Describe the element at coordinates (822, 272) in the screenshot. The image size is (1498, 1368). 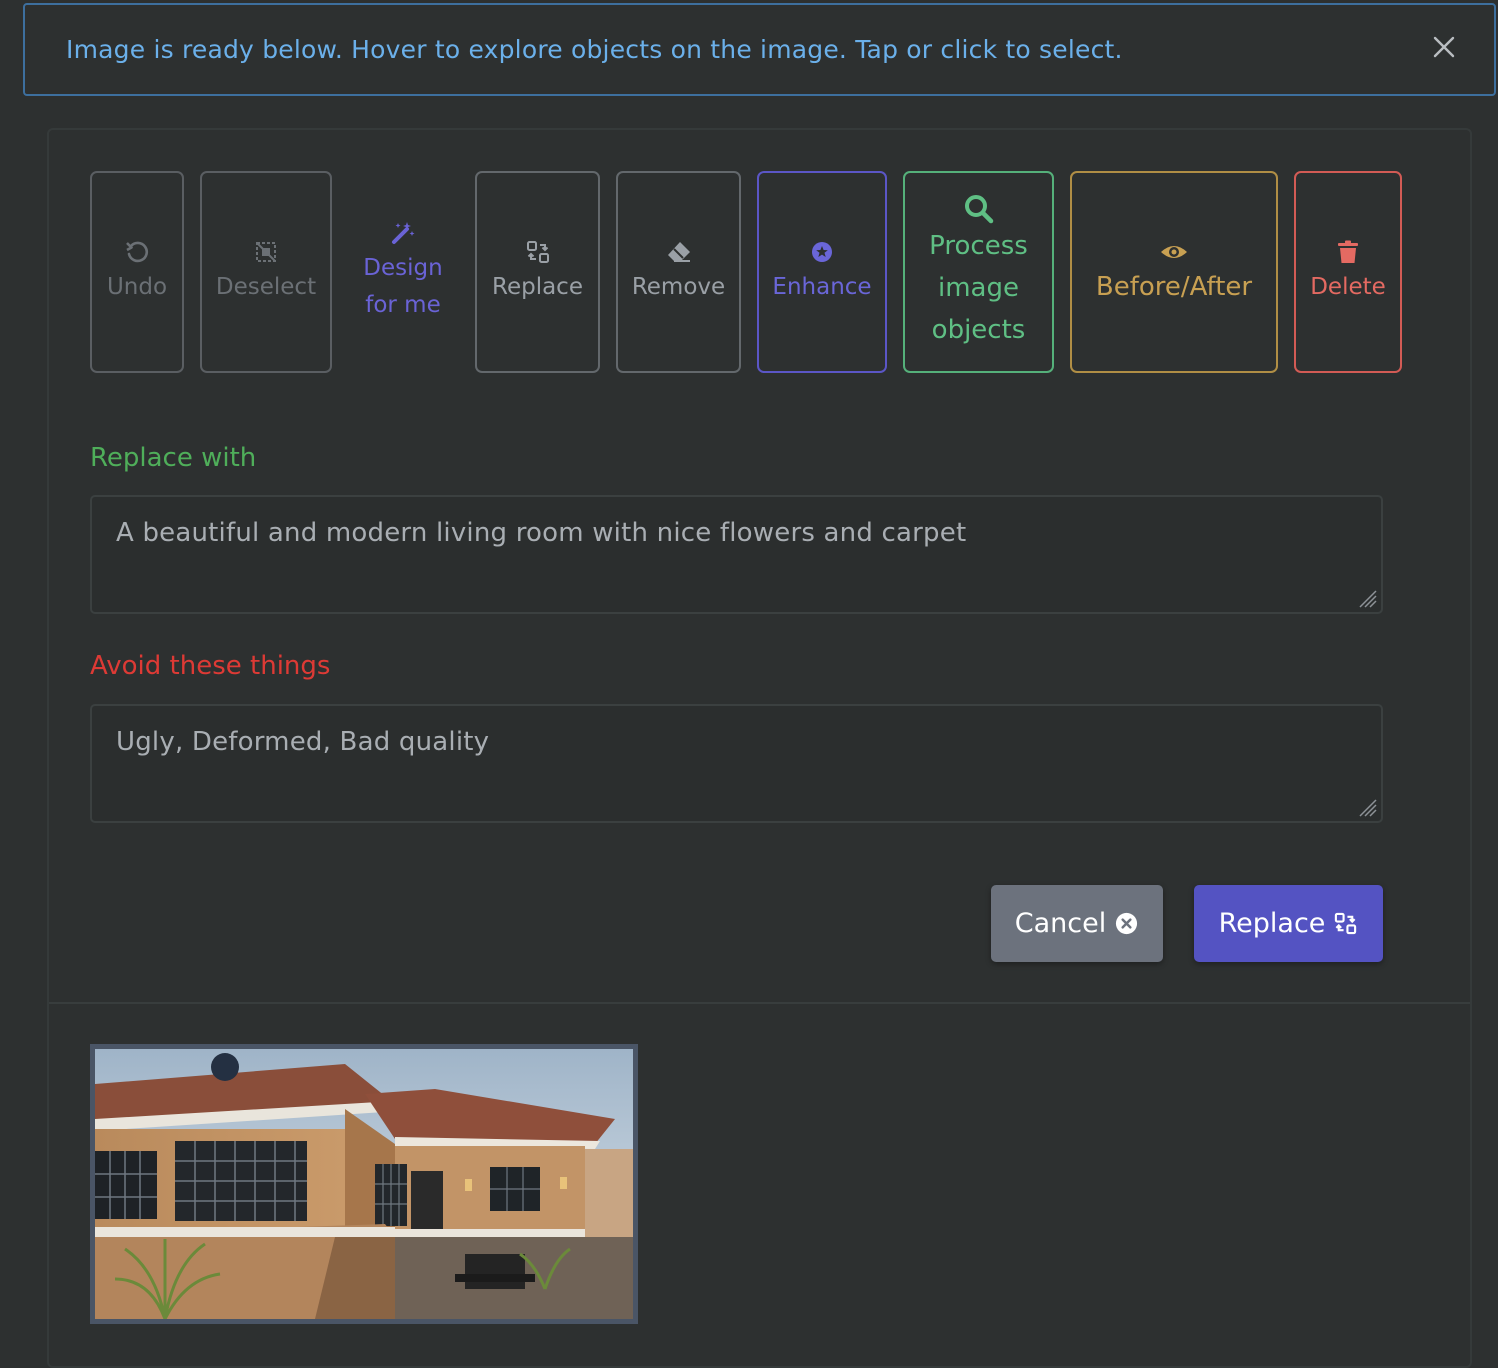
I see `enhance-button: Enhance` at that location.